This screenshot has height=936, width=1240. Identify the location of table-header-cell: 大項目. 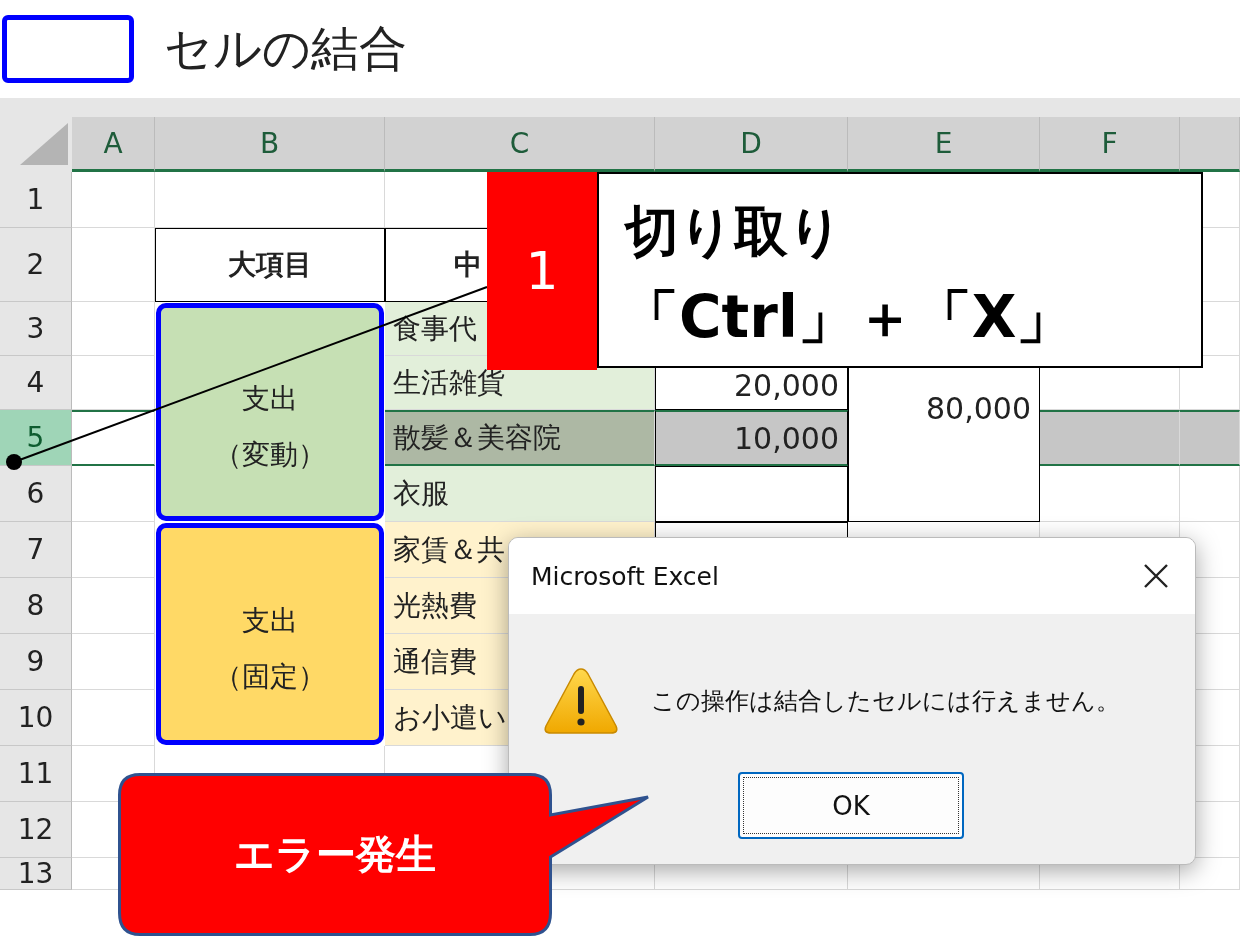
(270, 265).